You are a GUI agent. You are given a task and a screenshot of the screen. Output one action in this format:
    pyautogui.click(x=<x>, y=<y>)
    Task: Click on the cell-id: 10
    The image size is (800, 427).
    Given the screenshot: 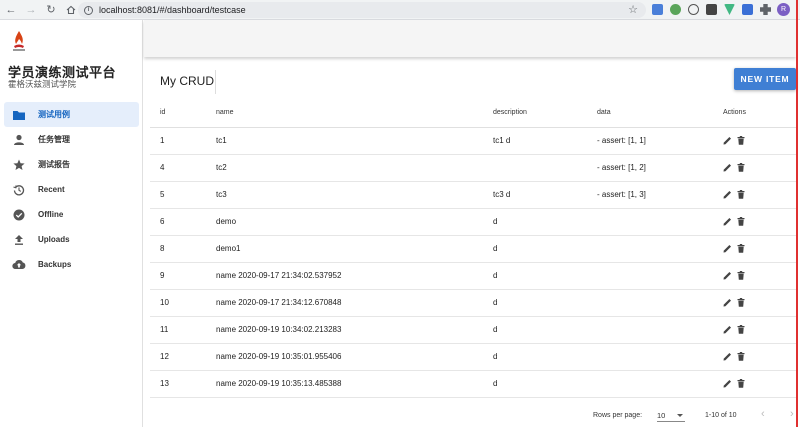 What is the action you would take?
    pyautogui.click(x=183, y=303)
    